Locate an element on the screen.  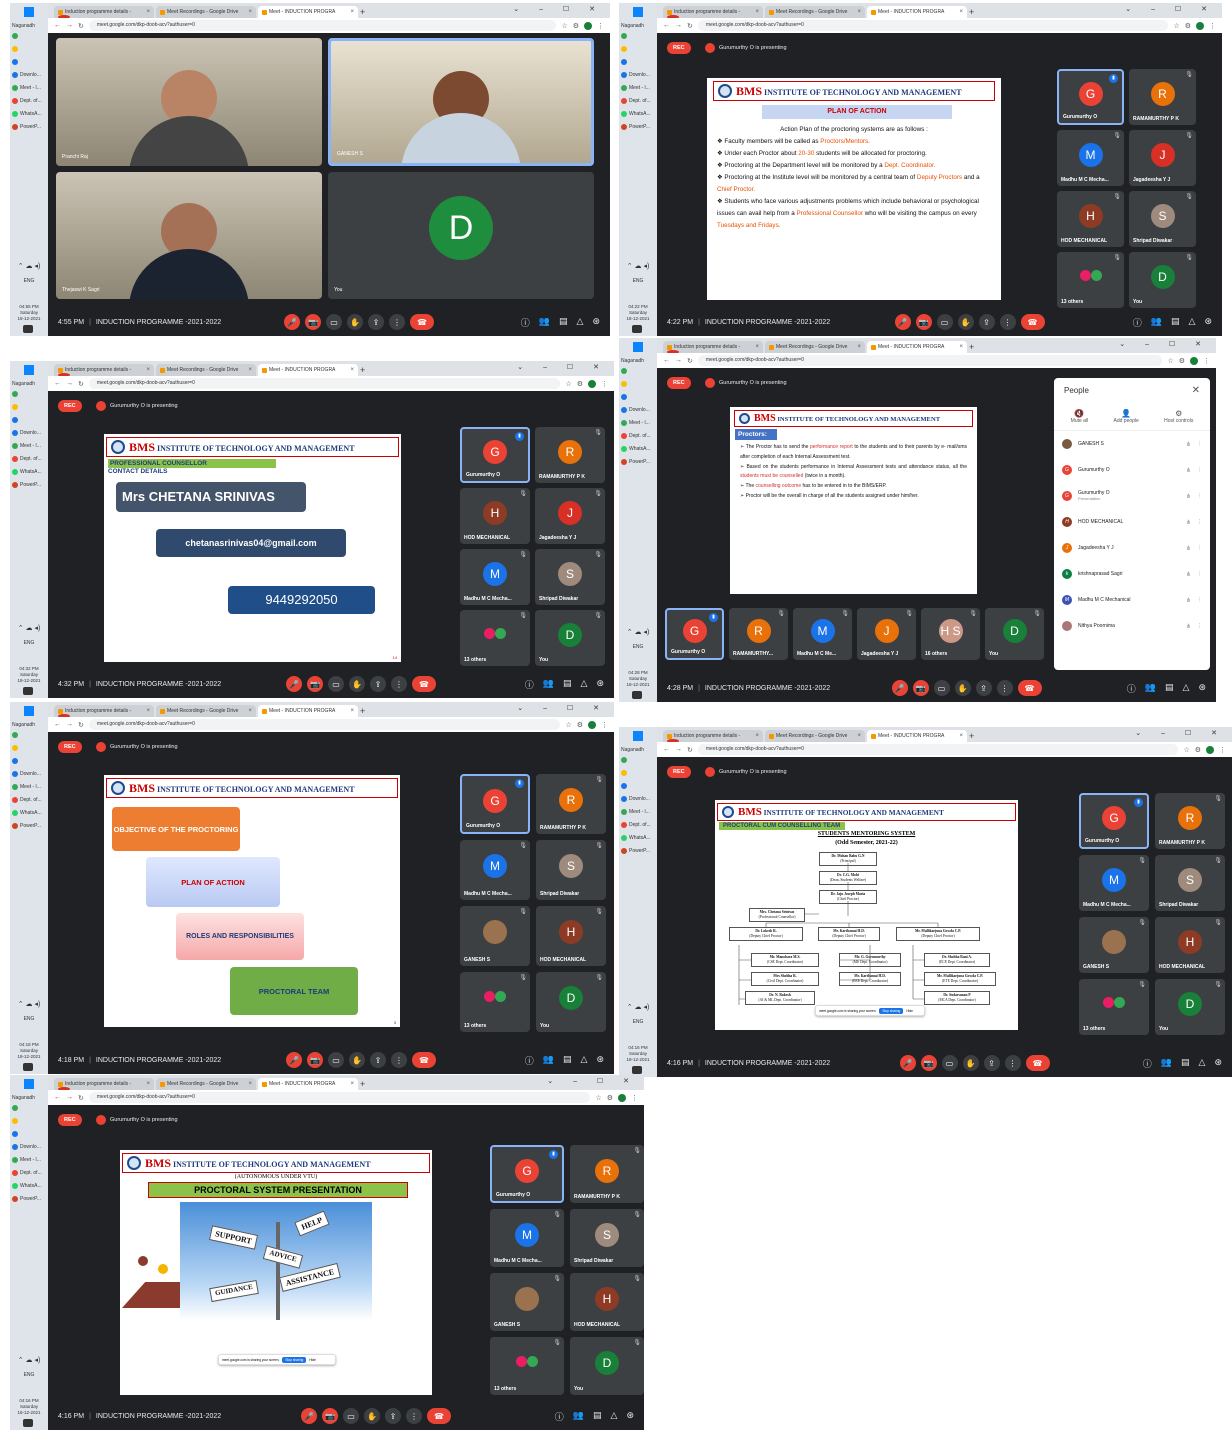
taskbar-clock: 04:16 PM Saturday 18-12-2021 is located at coordinates (29, 1407).